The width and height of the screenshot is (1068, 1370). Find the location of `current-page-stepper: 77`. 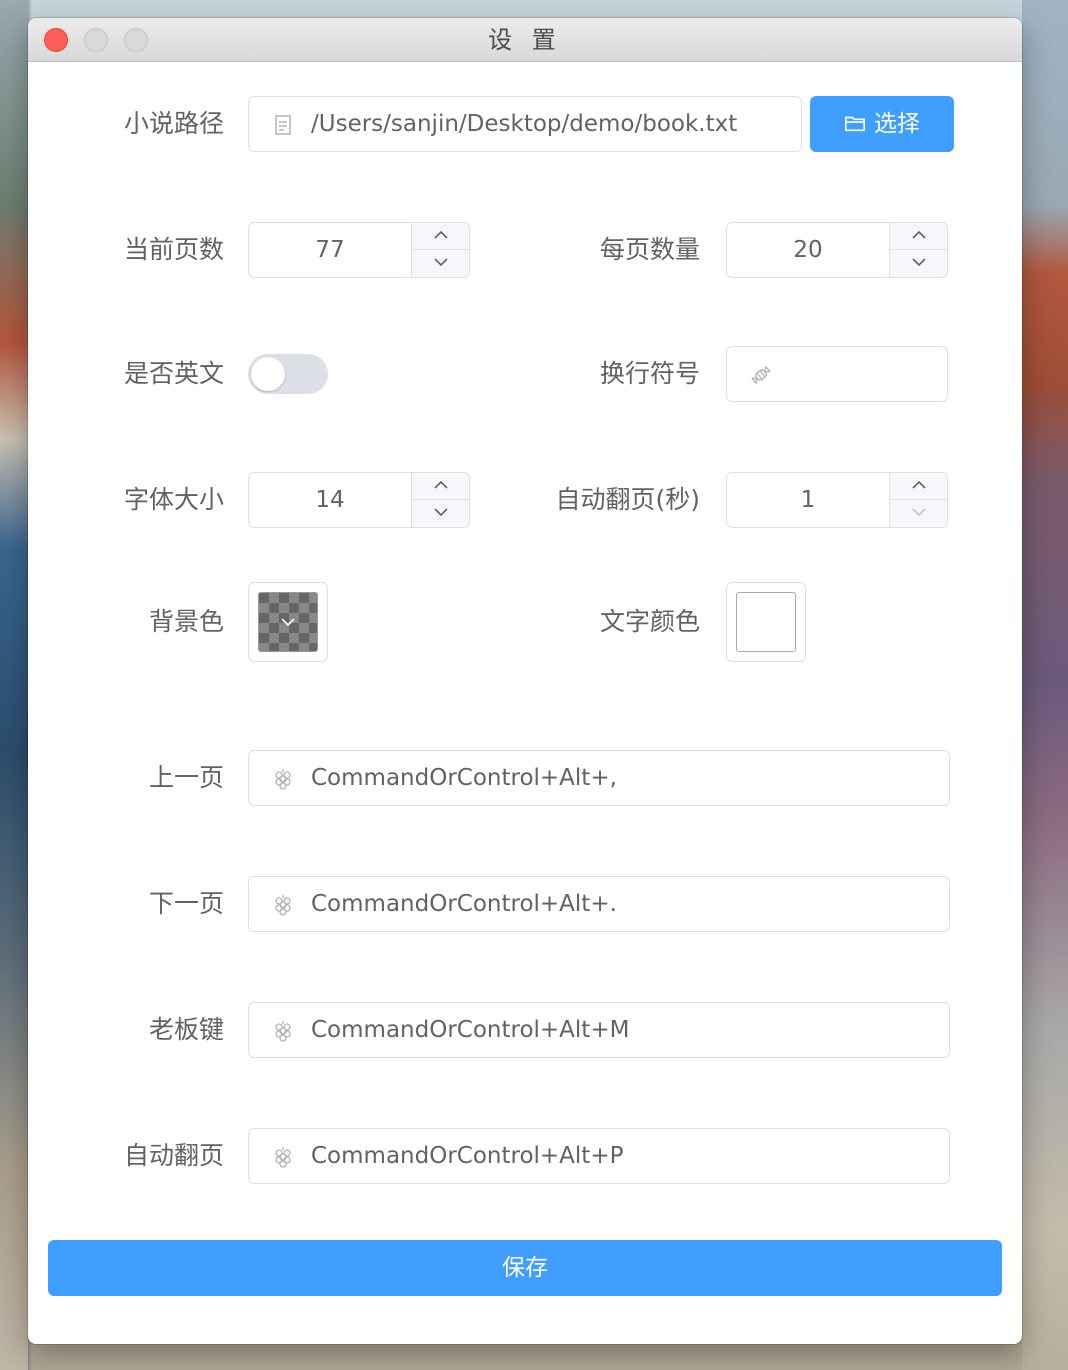

current-page-stepper: 77 is located at coordinates (359, 250).